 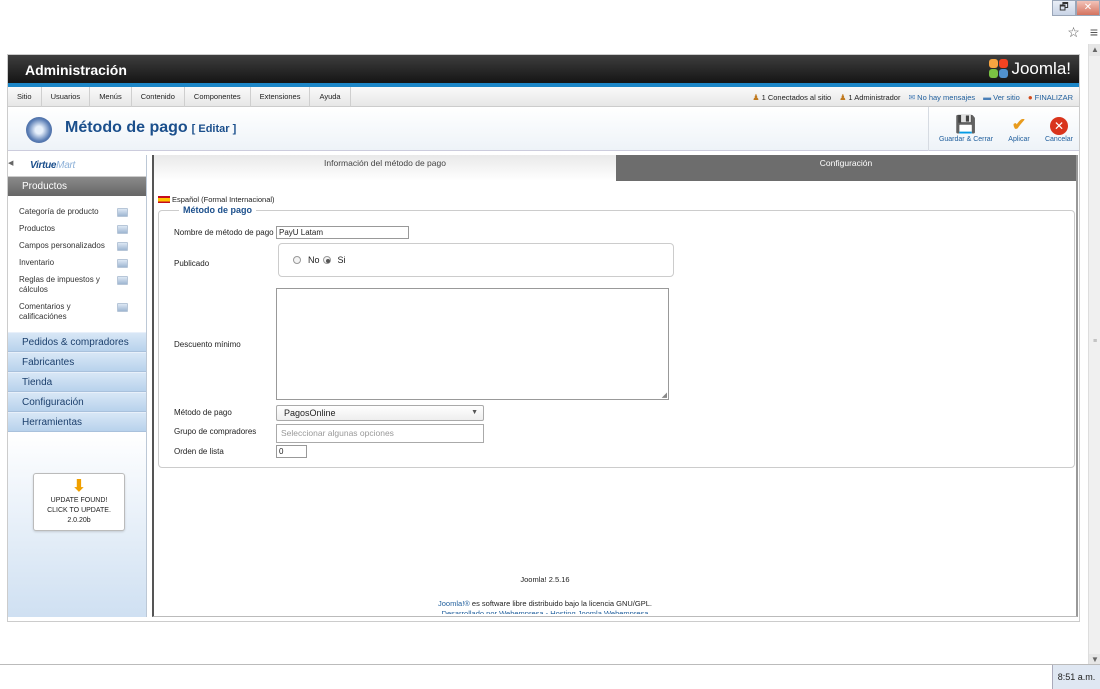 I want to click on sidebar-item-label: Productos, so click(x=37, y=229).